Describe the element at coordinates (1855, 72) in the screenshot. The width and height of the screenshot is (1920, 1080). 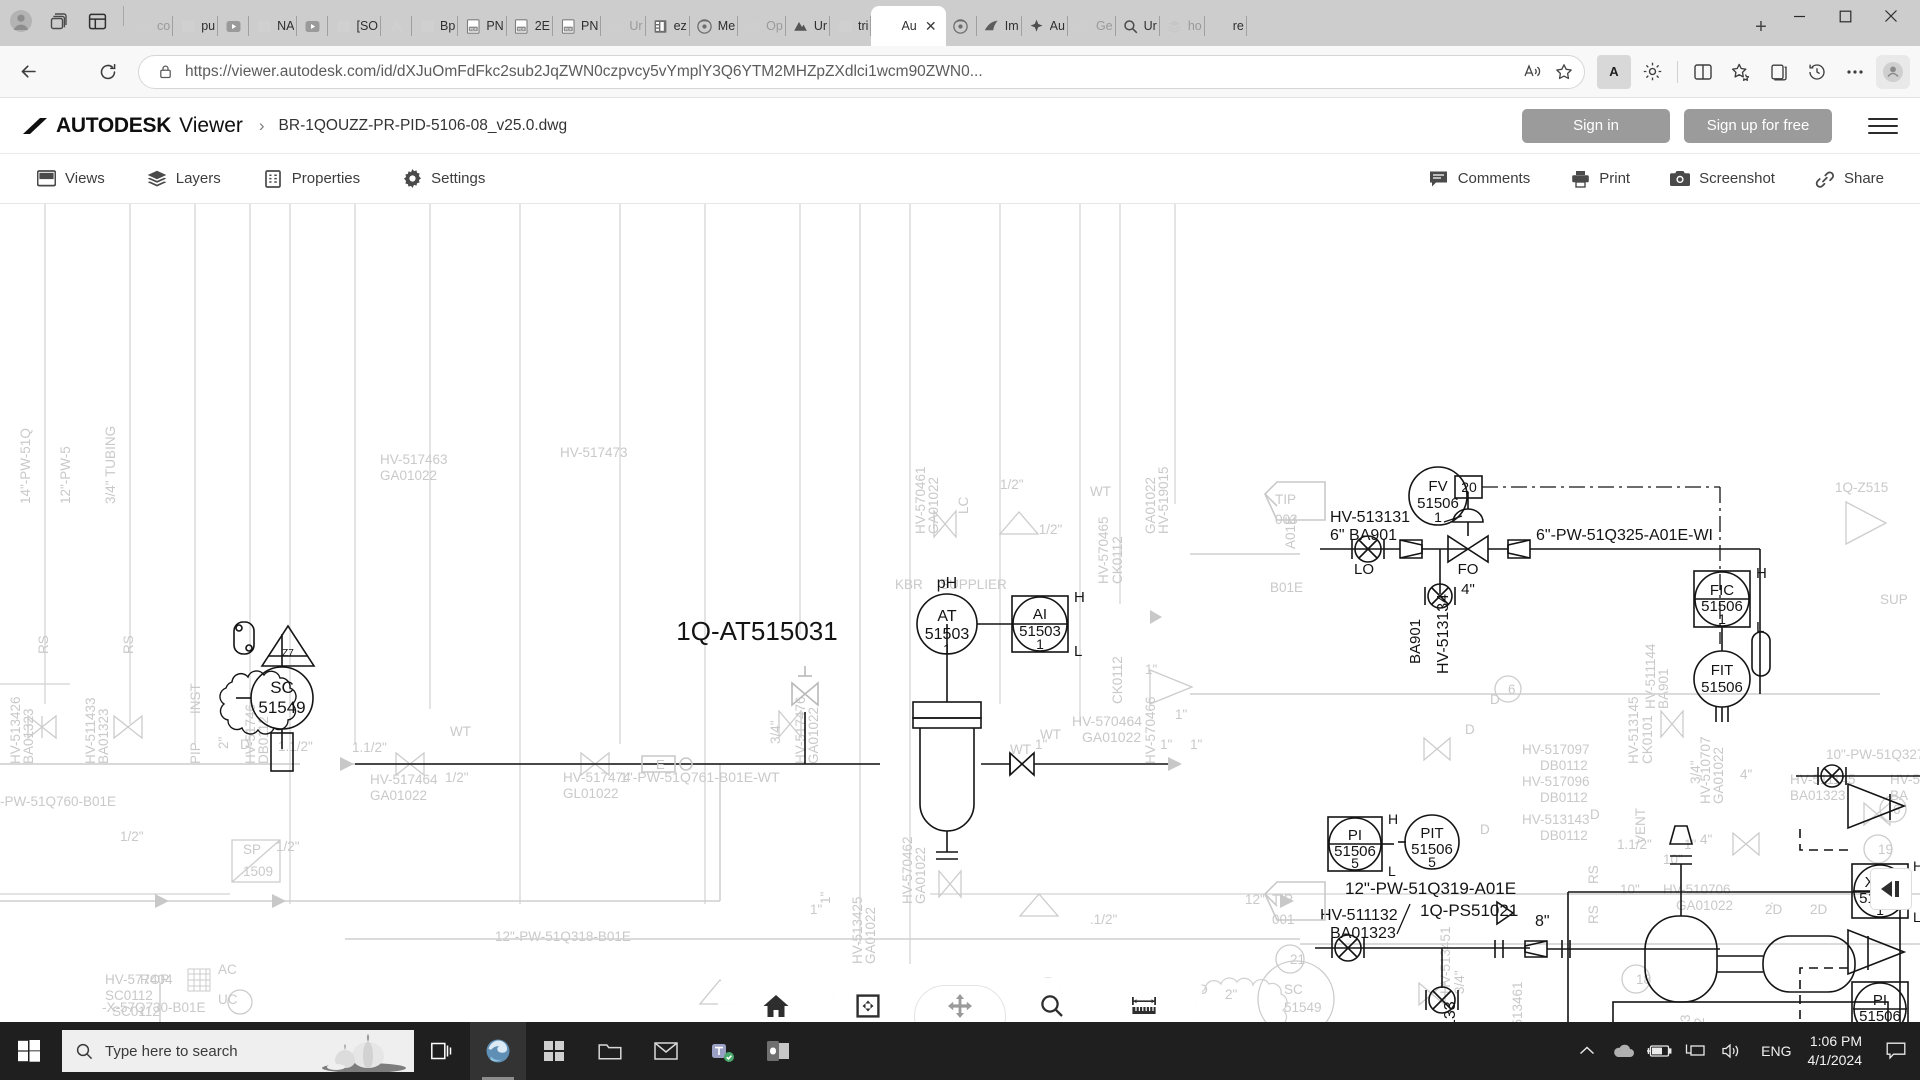
I see `more-options-icon` at that location.